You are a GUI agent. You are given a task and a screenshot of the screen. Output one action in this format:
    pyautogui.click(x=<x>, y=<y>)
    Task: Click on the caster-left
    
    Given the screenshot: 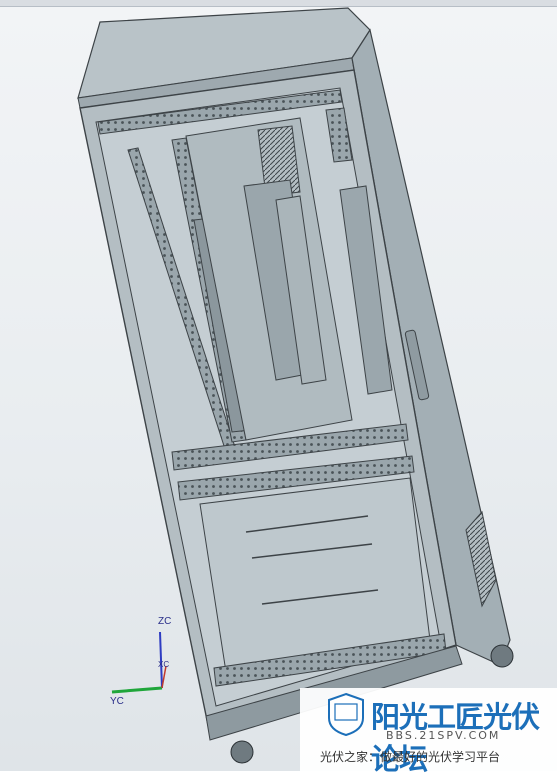 What is the action you would take?
    pyautogui.click(x=242, y=752)
    